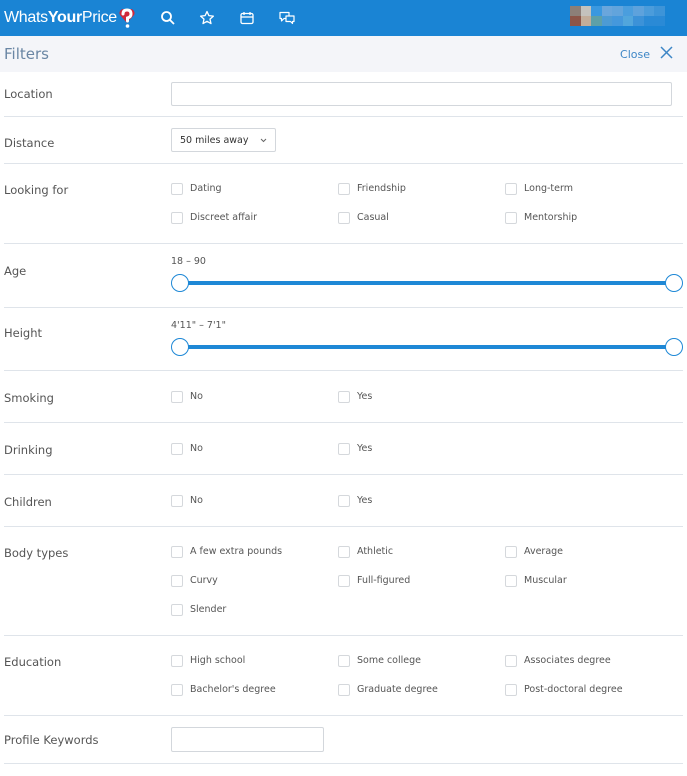  Describe the element at coordinates (247, 739) in the screenshot. I see `keywords-input` at that location.